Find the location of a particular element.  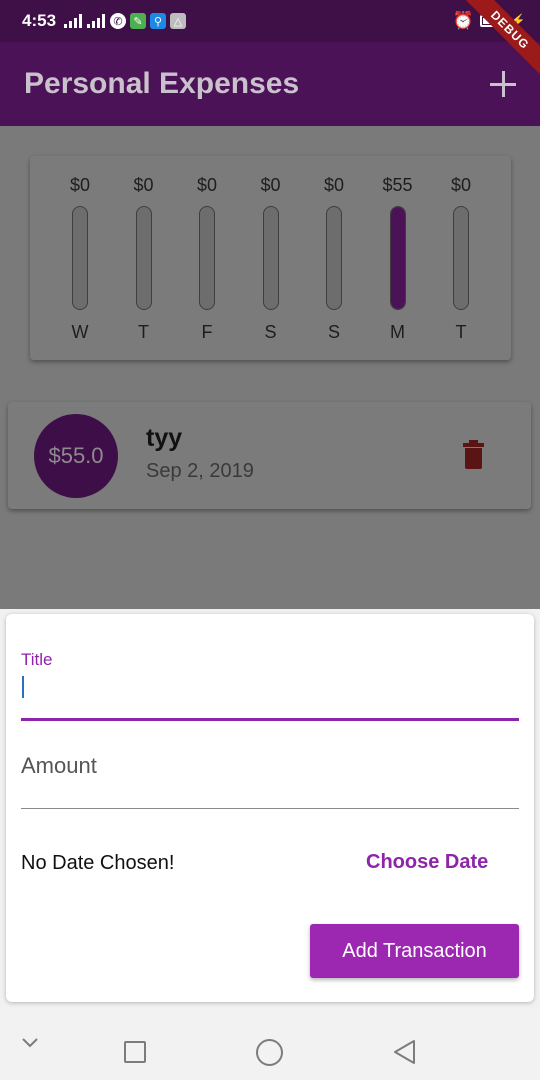

back-triangle-icon is located at coordinates (405, 1052).